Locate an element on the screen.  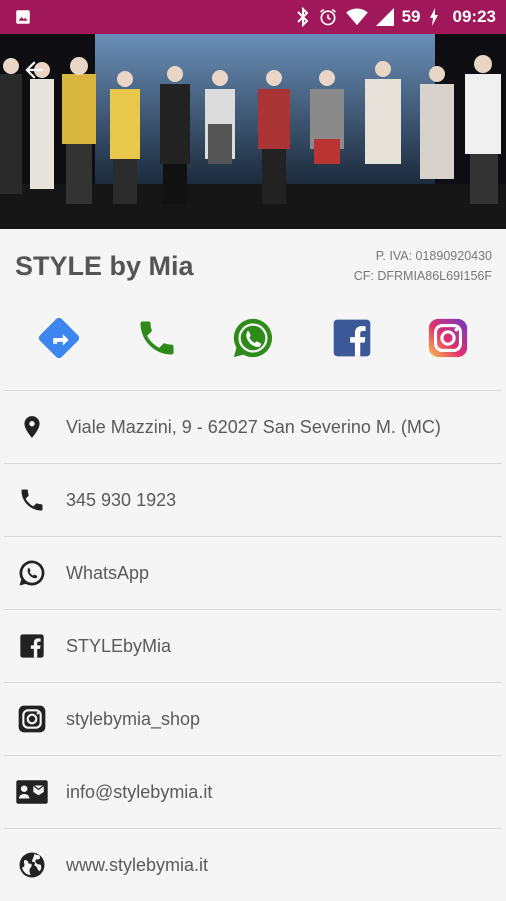
contact-row-whatsapp: WhatsApp is located at coordinates (253, 572).